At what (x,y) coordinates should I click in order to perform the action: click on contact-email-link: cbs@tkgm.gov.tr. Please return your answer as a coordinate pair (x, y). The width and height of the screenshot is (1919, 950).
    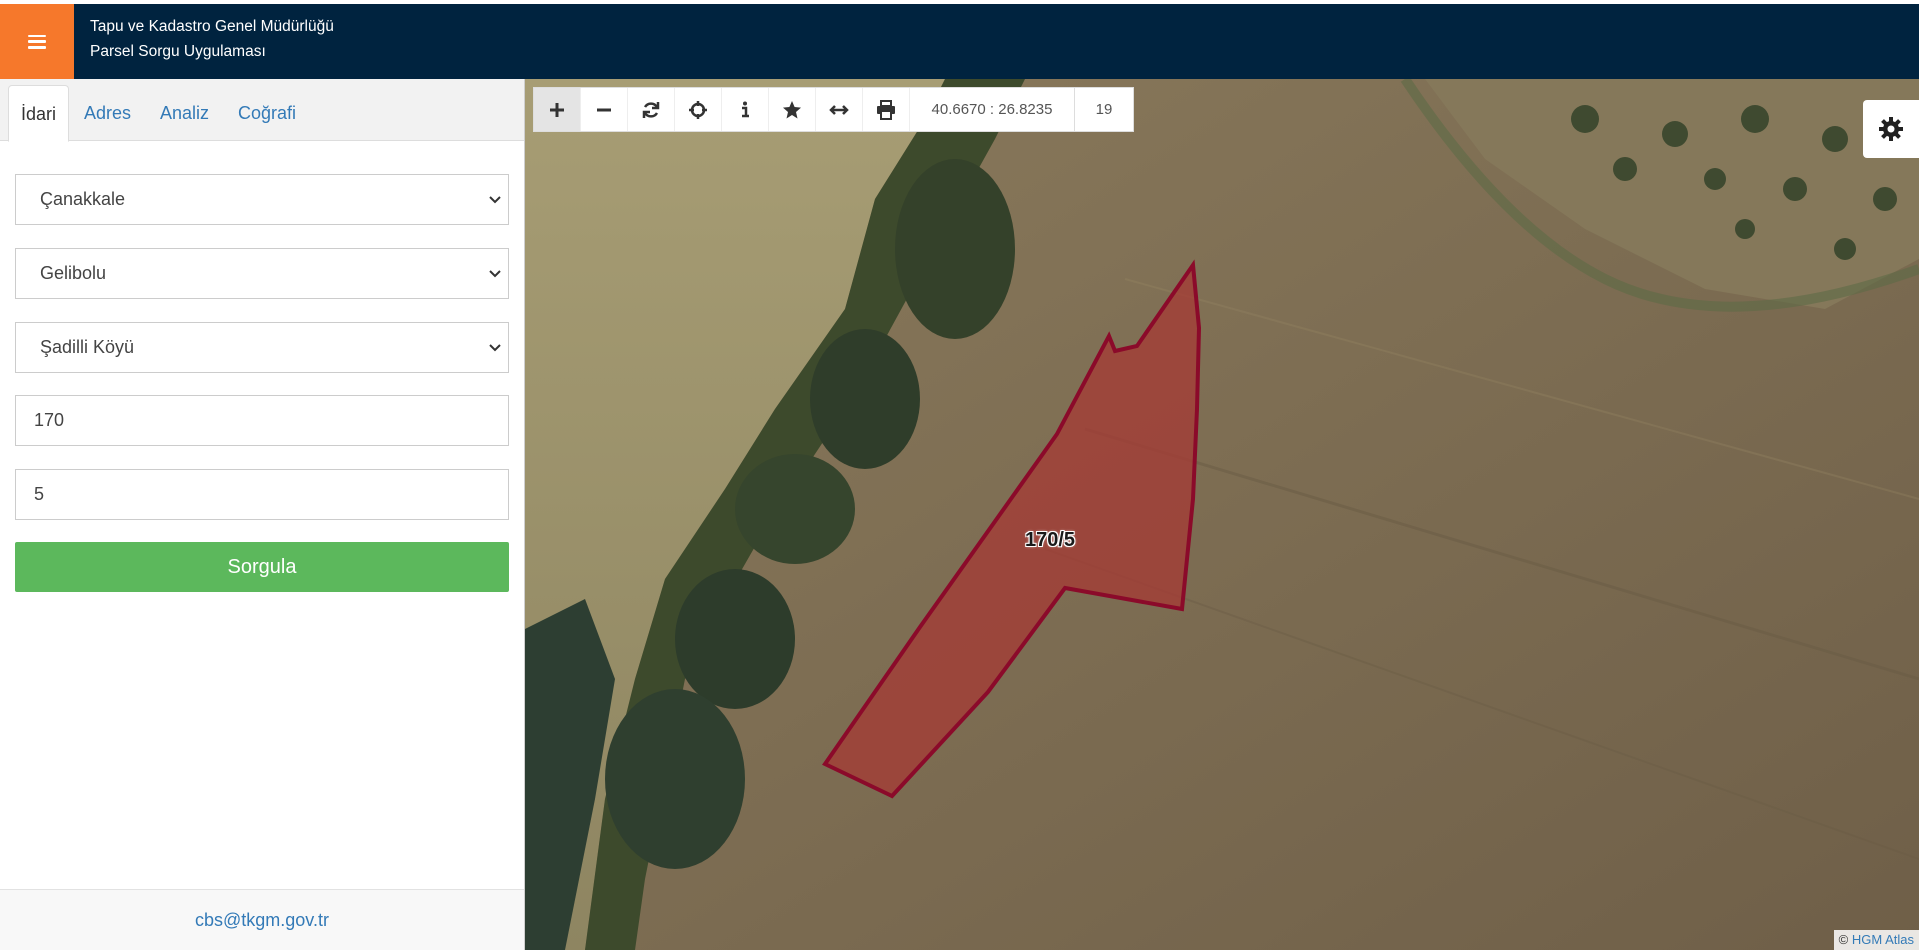
    Looking at the image, I should click on (262, 920).